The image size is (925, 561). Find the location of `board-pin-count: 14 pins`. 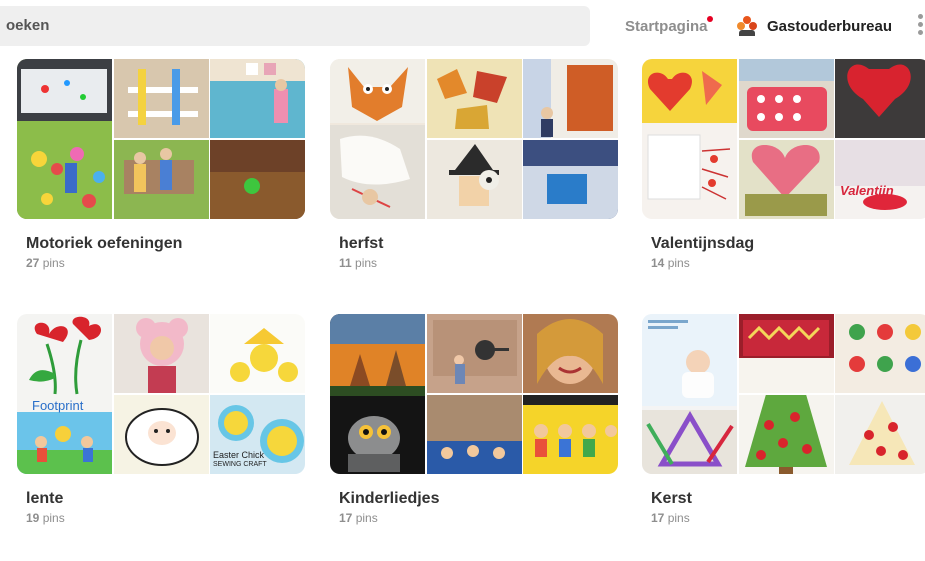

board-pin-count: 14 pins is located at coordinates (670, 263).